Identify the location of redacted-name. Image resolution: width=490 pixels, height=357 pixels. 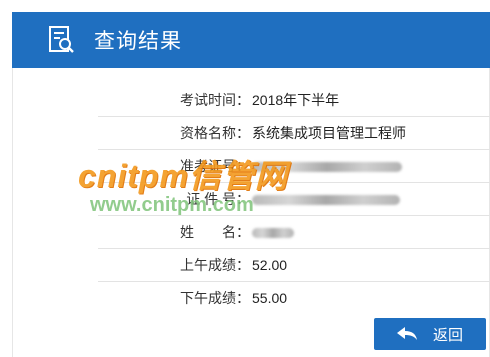
(273, 233).